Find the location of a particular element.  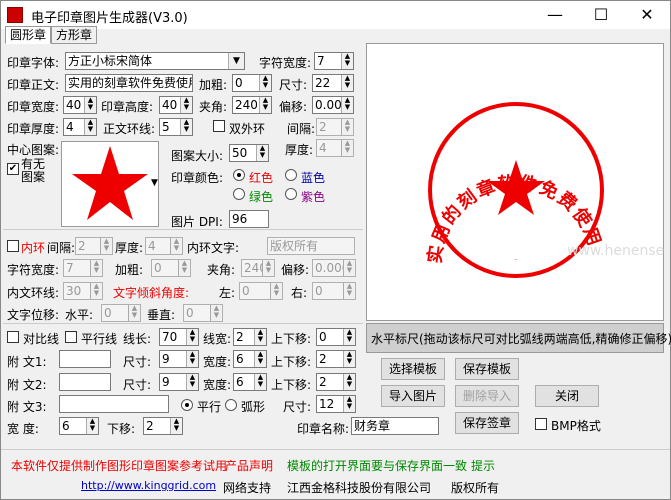

left-spinner: 0 ▲ ▼ is located at coordinates (261, 291).